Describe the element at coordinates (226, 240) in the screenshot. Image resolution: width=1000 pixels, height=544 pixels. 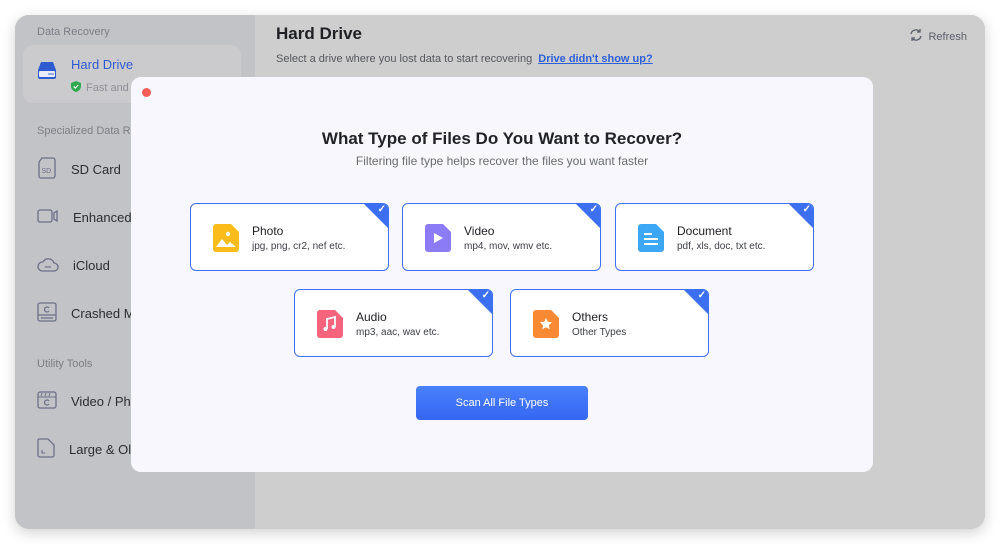
I see `photo-file-icon` at that location.